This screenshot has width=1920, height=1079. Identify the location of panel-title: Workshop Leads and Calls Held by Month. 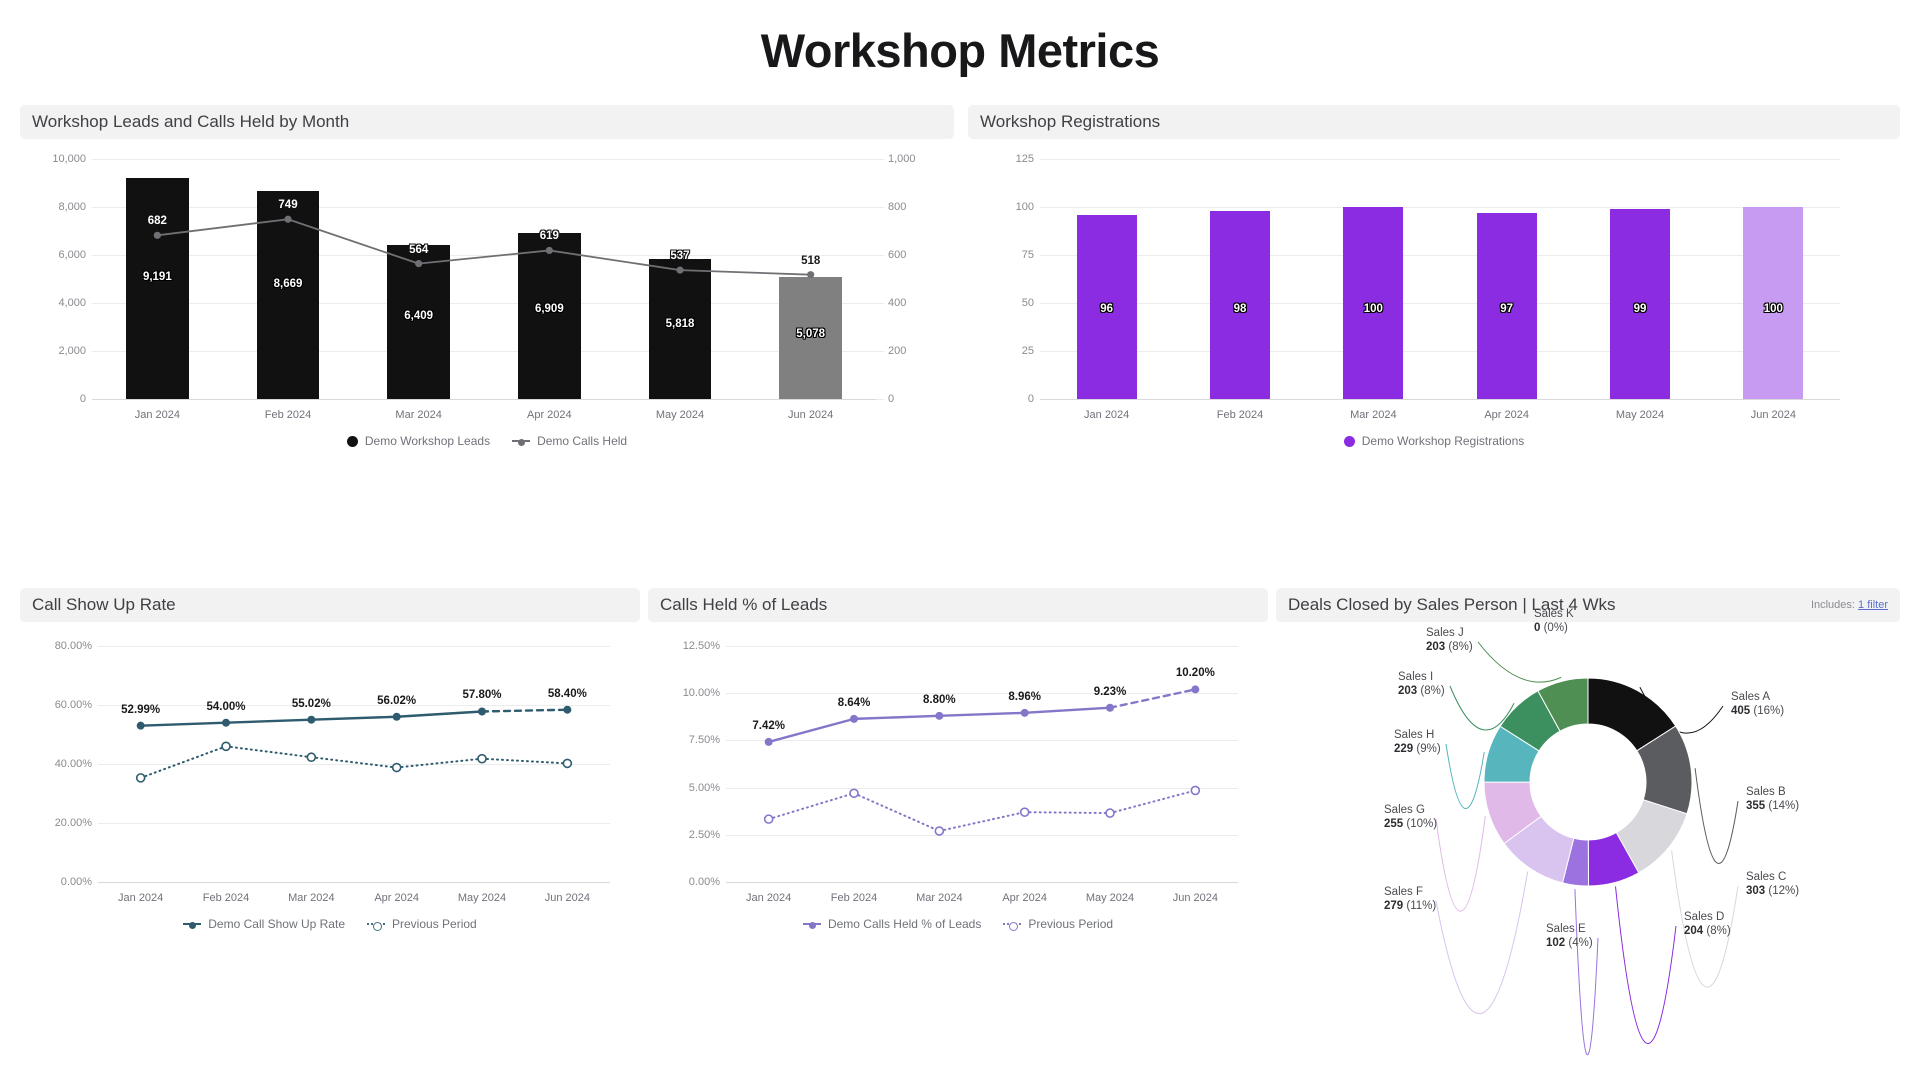
(191, 121).